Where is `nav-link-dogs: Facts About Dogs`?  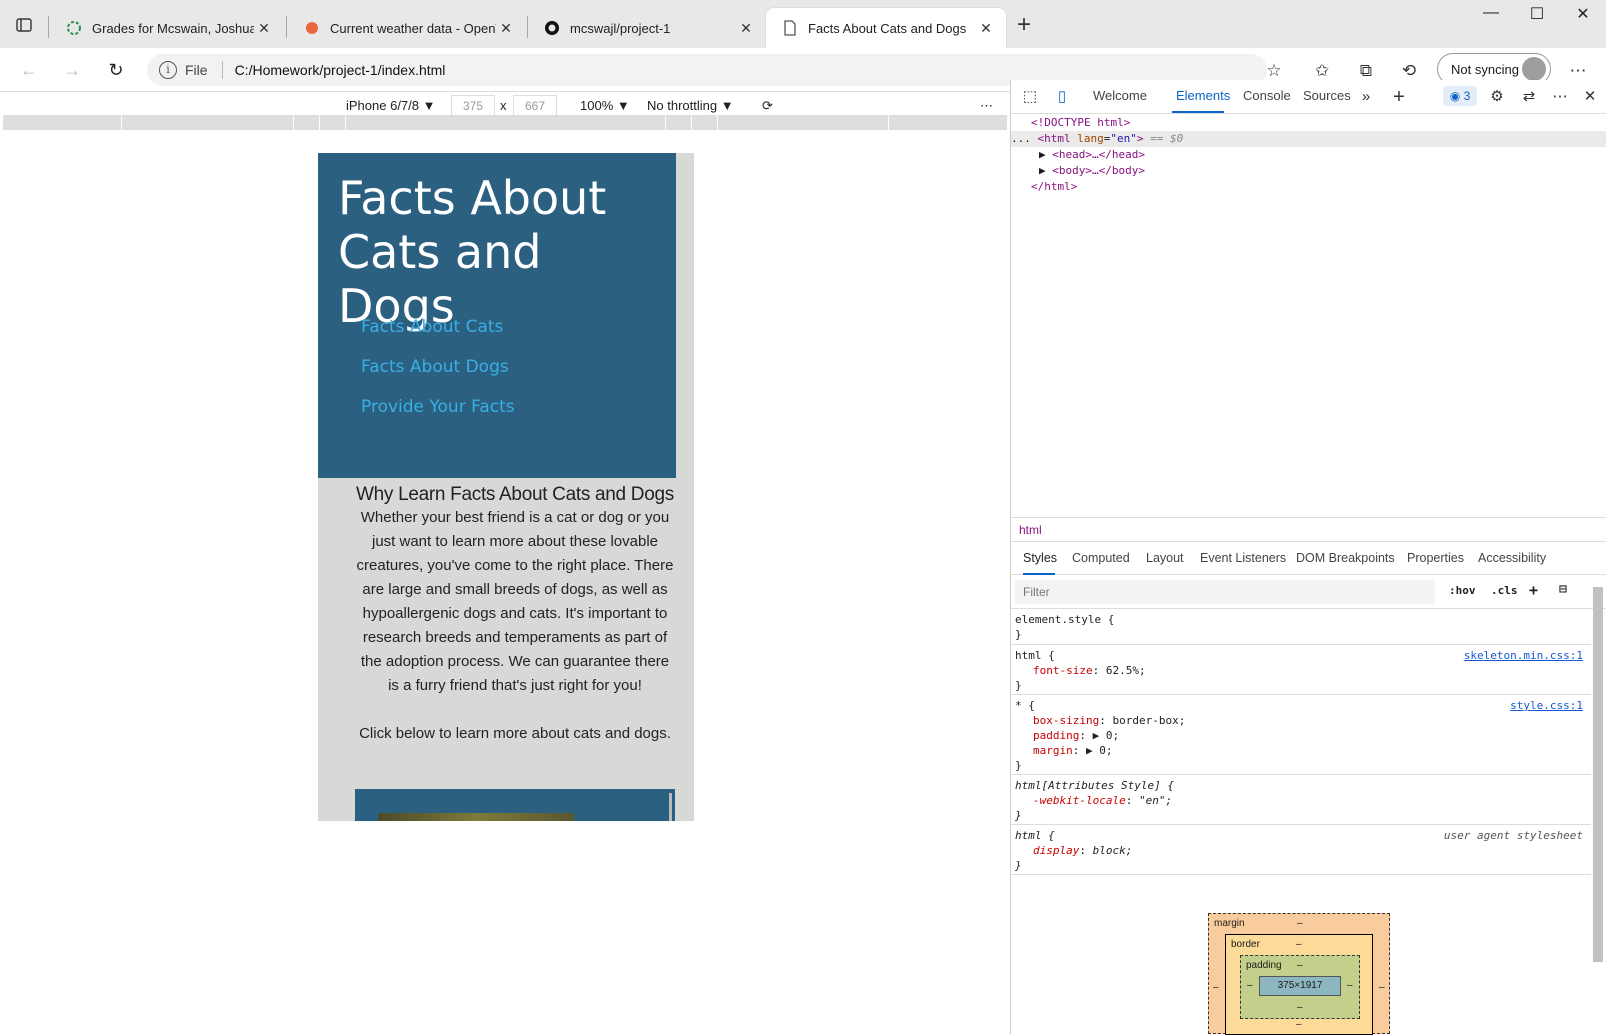 nav-link-dogs: Facts About Dogs is located at coordinates (435, 367).